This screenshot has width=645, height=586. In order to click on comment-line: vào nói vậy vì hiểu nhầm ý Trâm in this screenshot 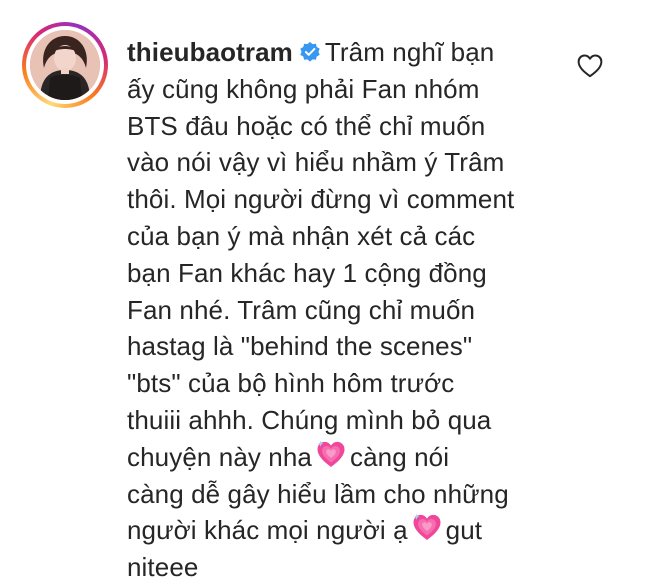, I will do `click(316, 162)`.